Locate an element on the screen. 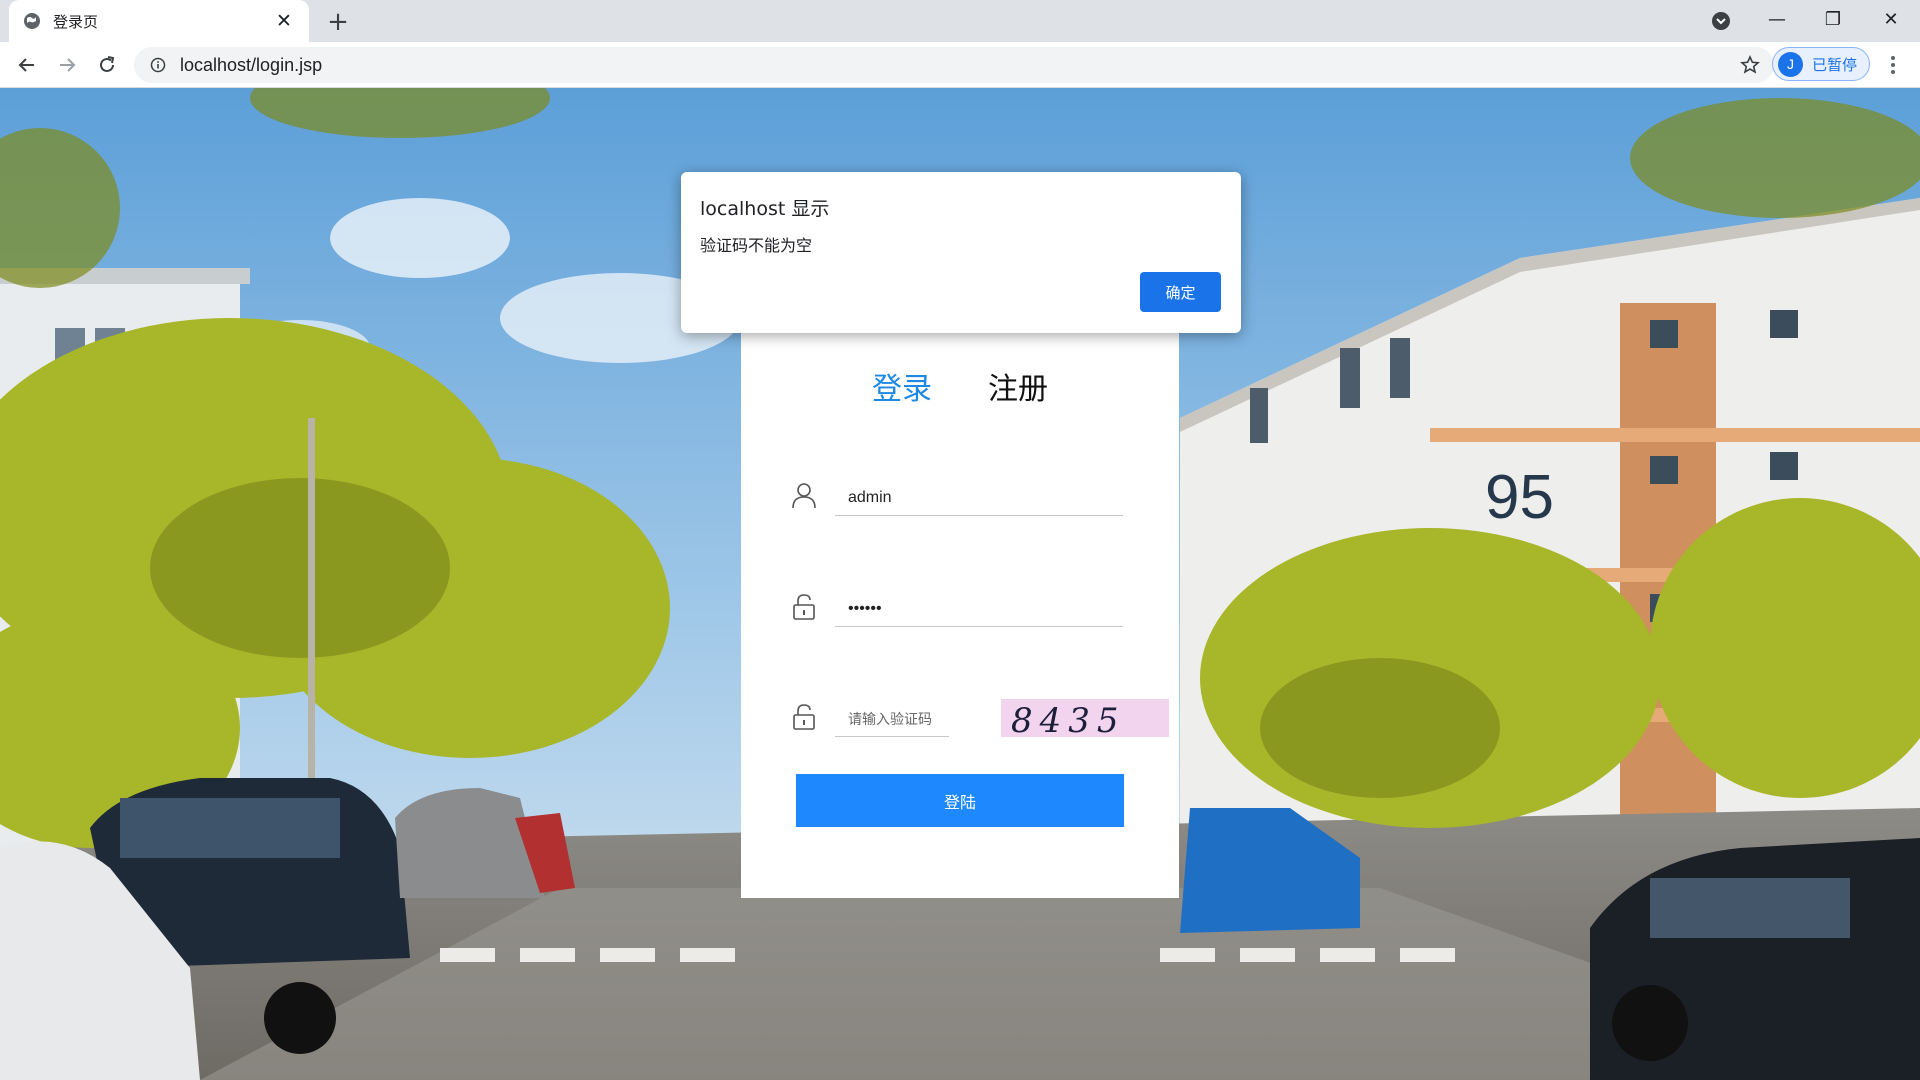 This screenshot has width=1920, height=1080. arrow-left-icon is located at coordinates (26, 65).